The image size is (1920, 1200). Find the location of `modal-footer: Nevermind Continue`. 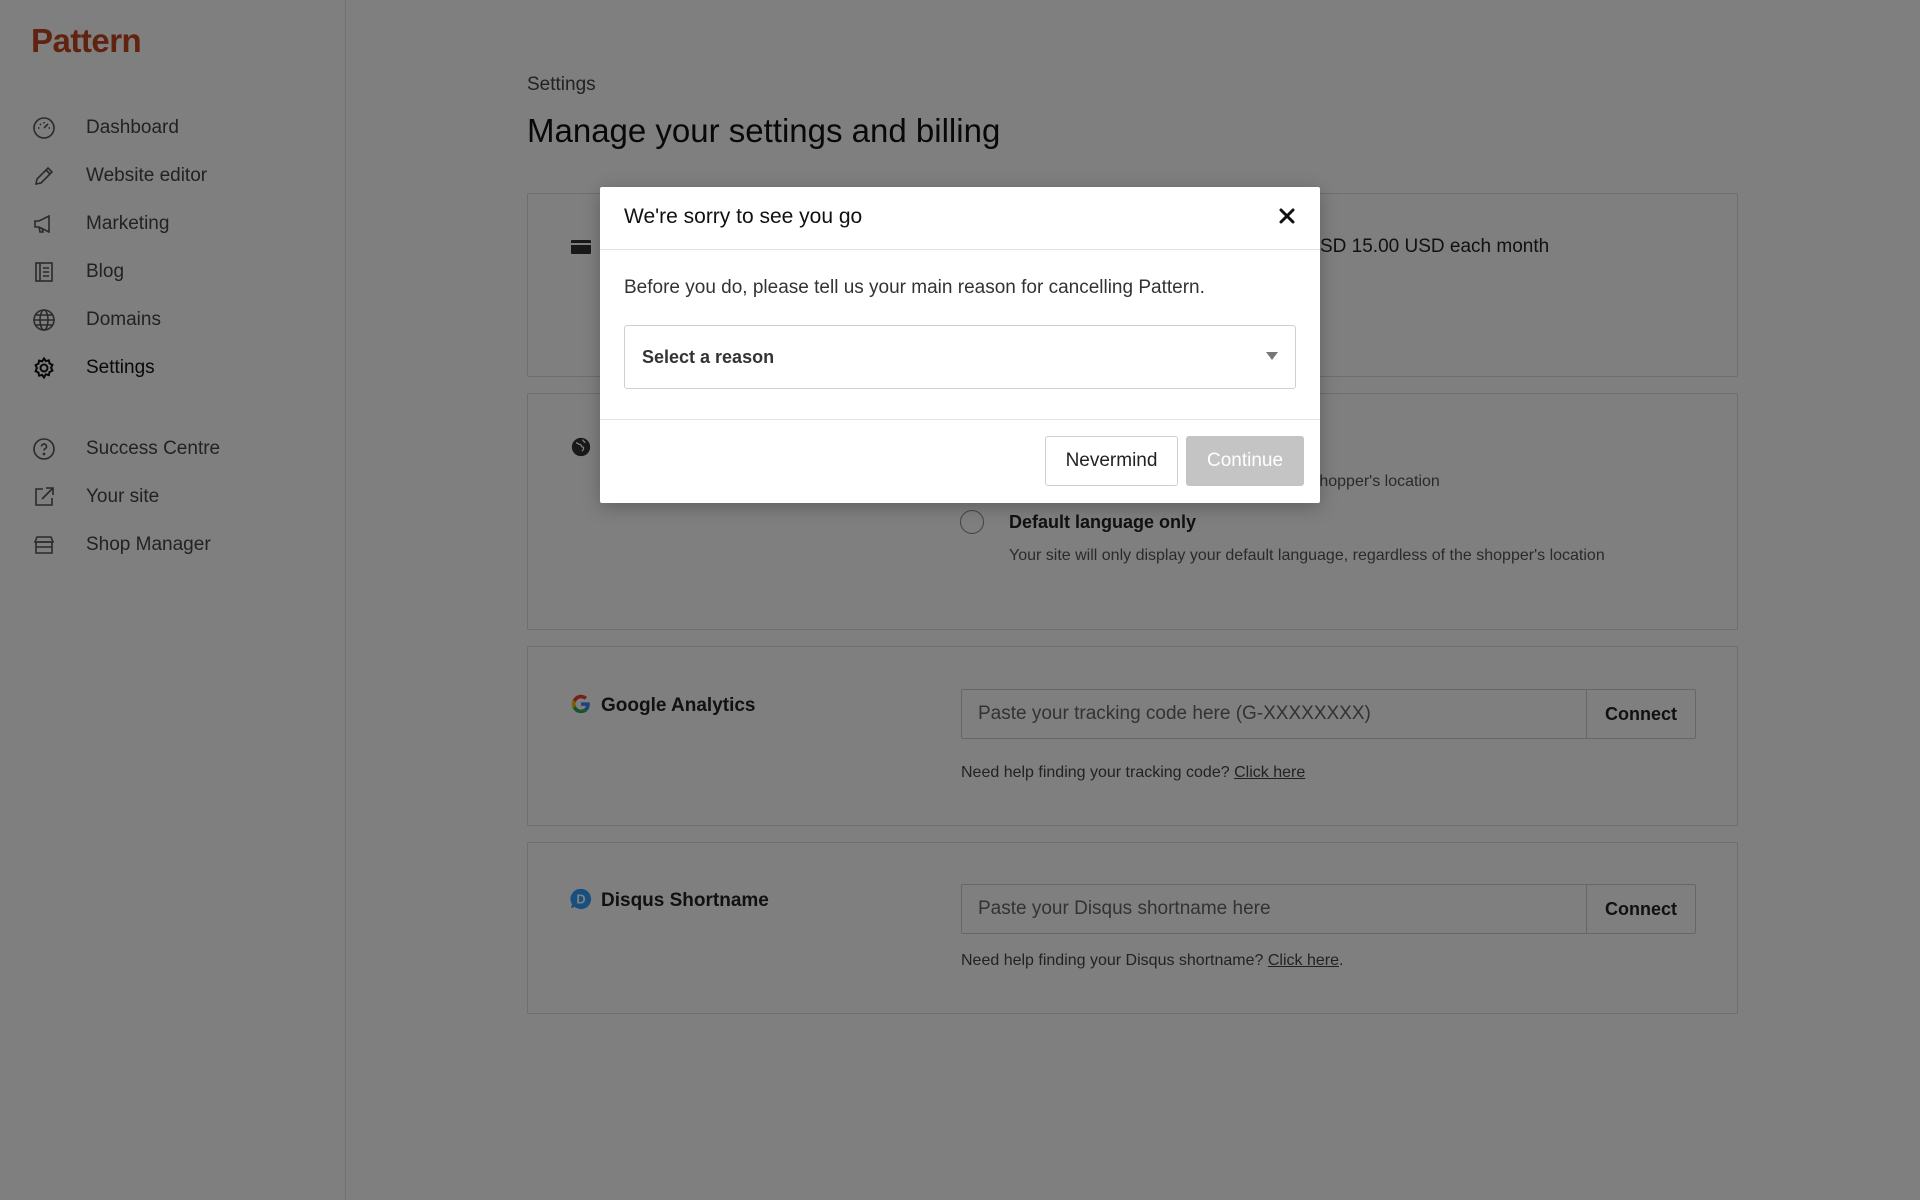

modal-footer: Nevermind Continue is located at coordinates (960, 461).